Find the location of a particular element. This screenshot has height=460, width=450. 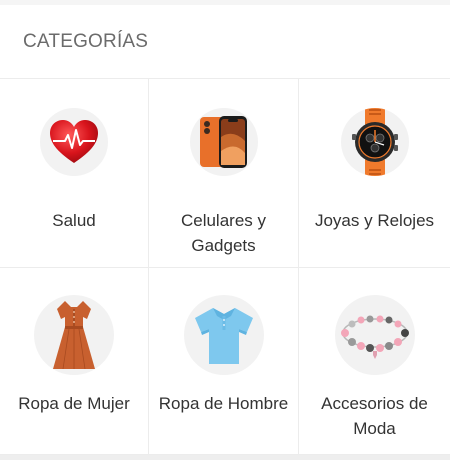

smartphone-icon is located at coordinates (223, 142).